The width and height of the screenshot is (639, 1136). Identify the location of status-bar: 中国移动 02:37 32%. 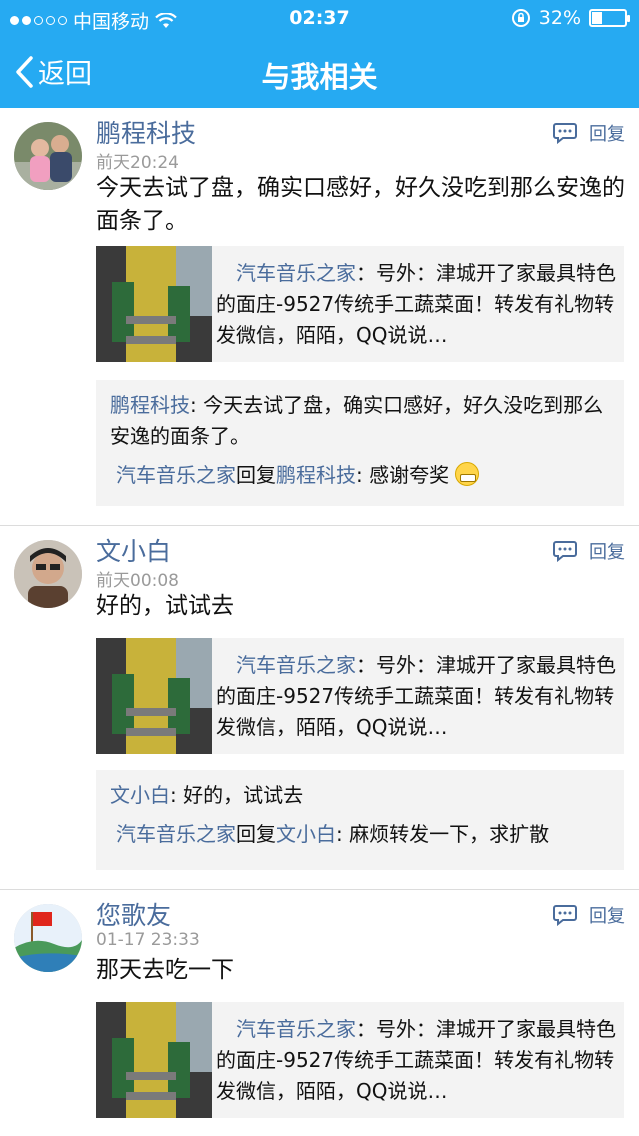
(319, 19).